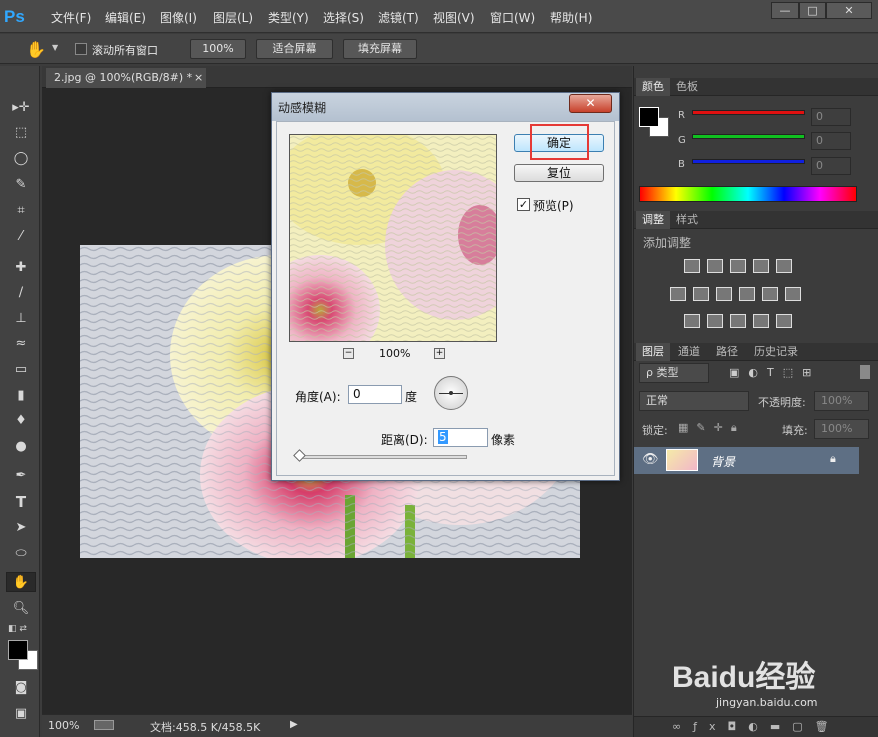  What do you see at coordinates (218, 49) in the screenshot?
I see `zoom-100-button: 100%` at bounding box center [218, 49].